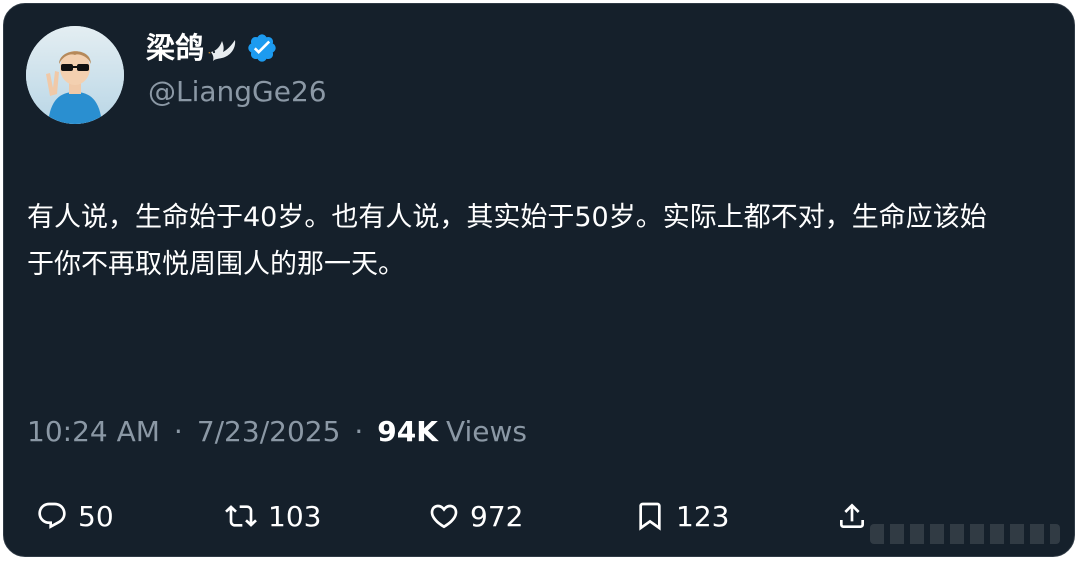 This screenshot has width=1080, height=562. What do you see at coordinates (237, 92) in the screenshot?
I see `user-handle: @LiangGe26` at bounding box center [237, 92].